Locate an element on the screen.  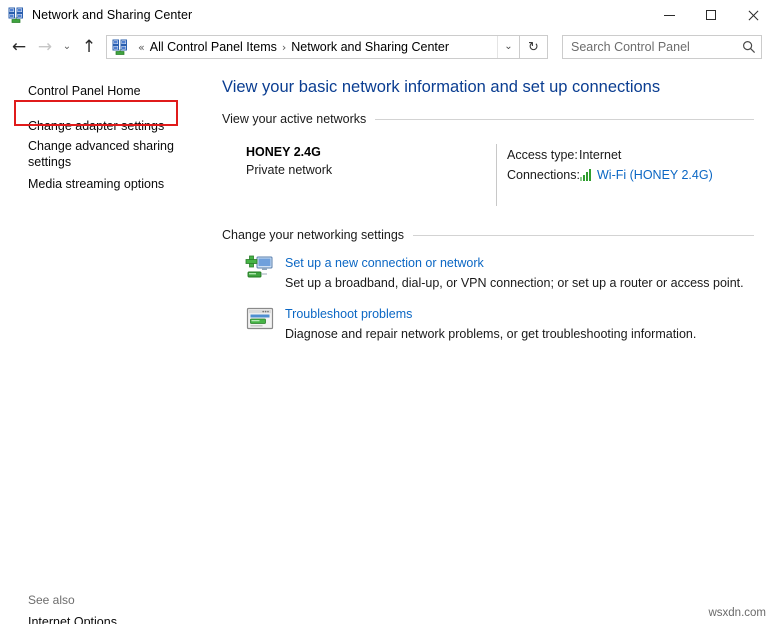
sidebar-item-change-advanced-sharing-settings: Change advanced sharing settings is located at coordinates (107, 155).